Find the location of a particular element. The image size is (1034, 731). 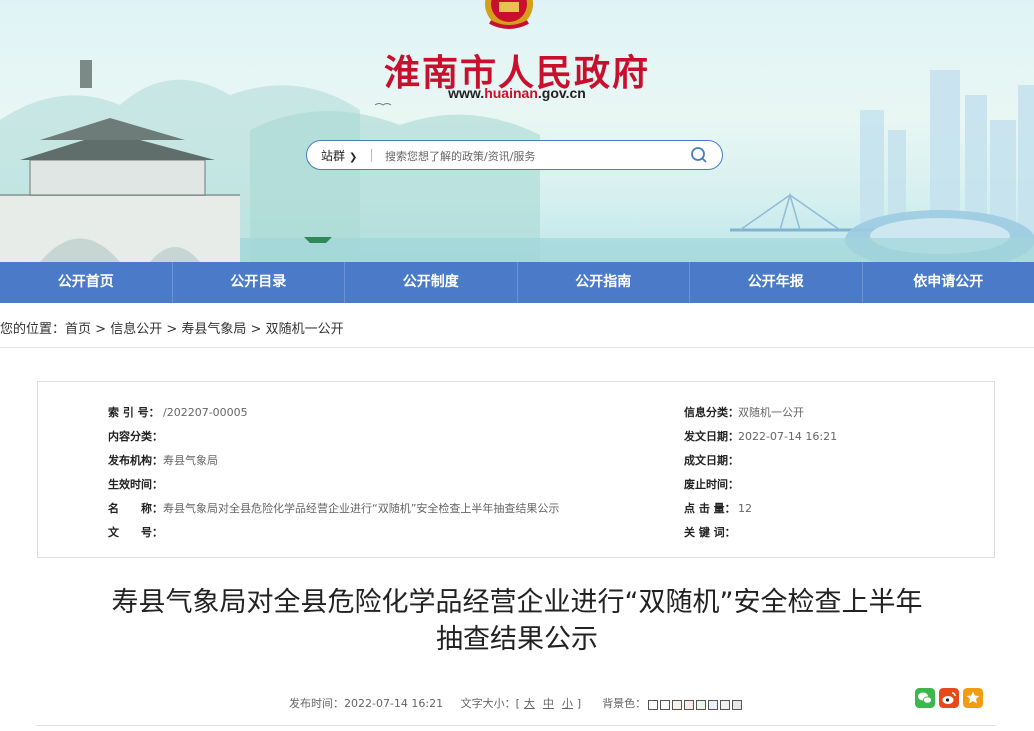

article-title: 寿县气象局对全县危险化学品经营企业进行“双随机”安全检查上半年 抽查结果公示 is located at coordinates (517, 621).